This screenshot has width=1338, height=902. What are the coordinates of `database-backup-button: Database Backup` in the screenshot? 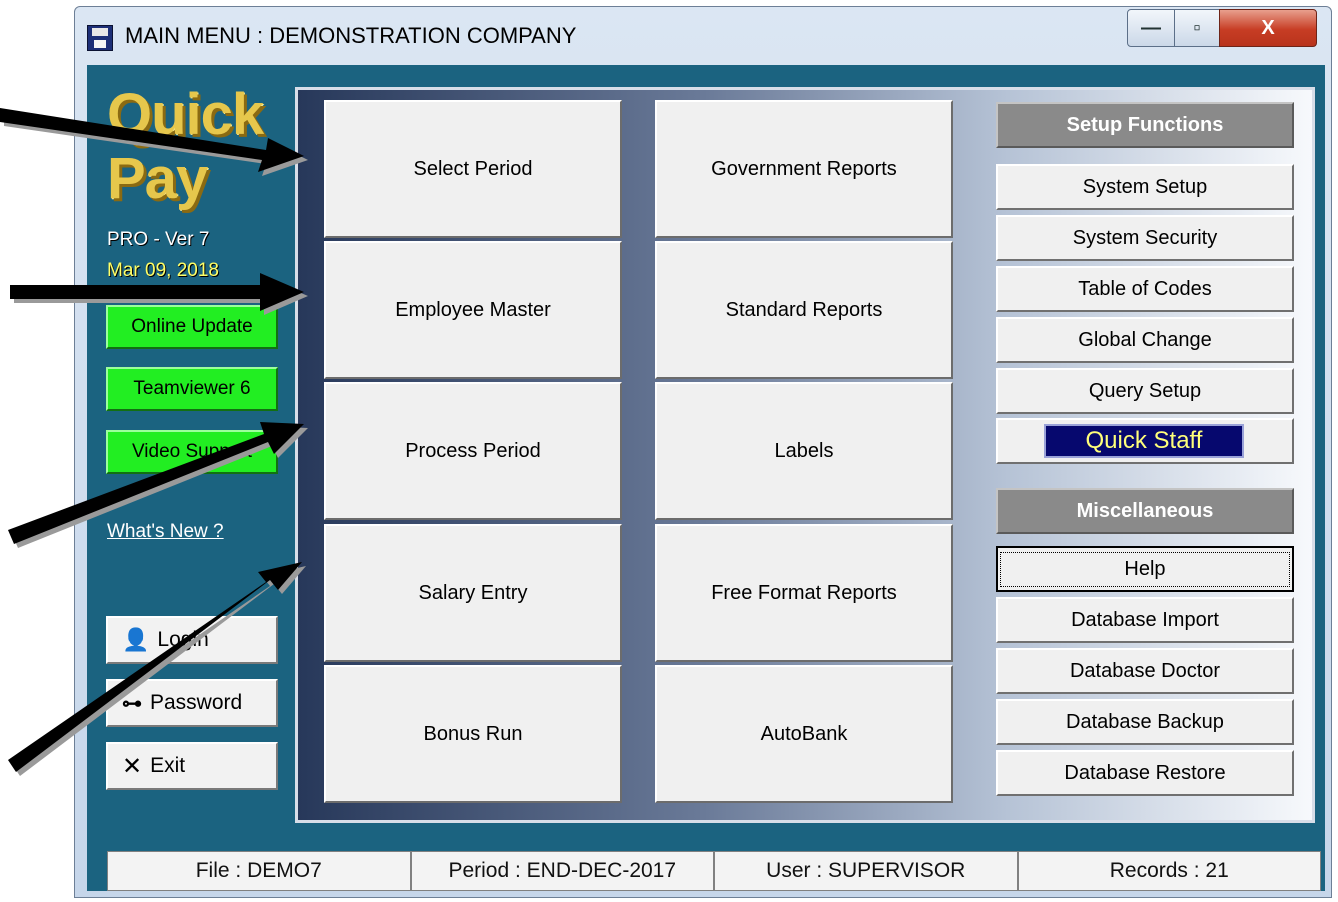 It's located at (1145, 722).